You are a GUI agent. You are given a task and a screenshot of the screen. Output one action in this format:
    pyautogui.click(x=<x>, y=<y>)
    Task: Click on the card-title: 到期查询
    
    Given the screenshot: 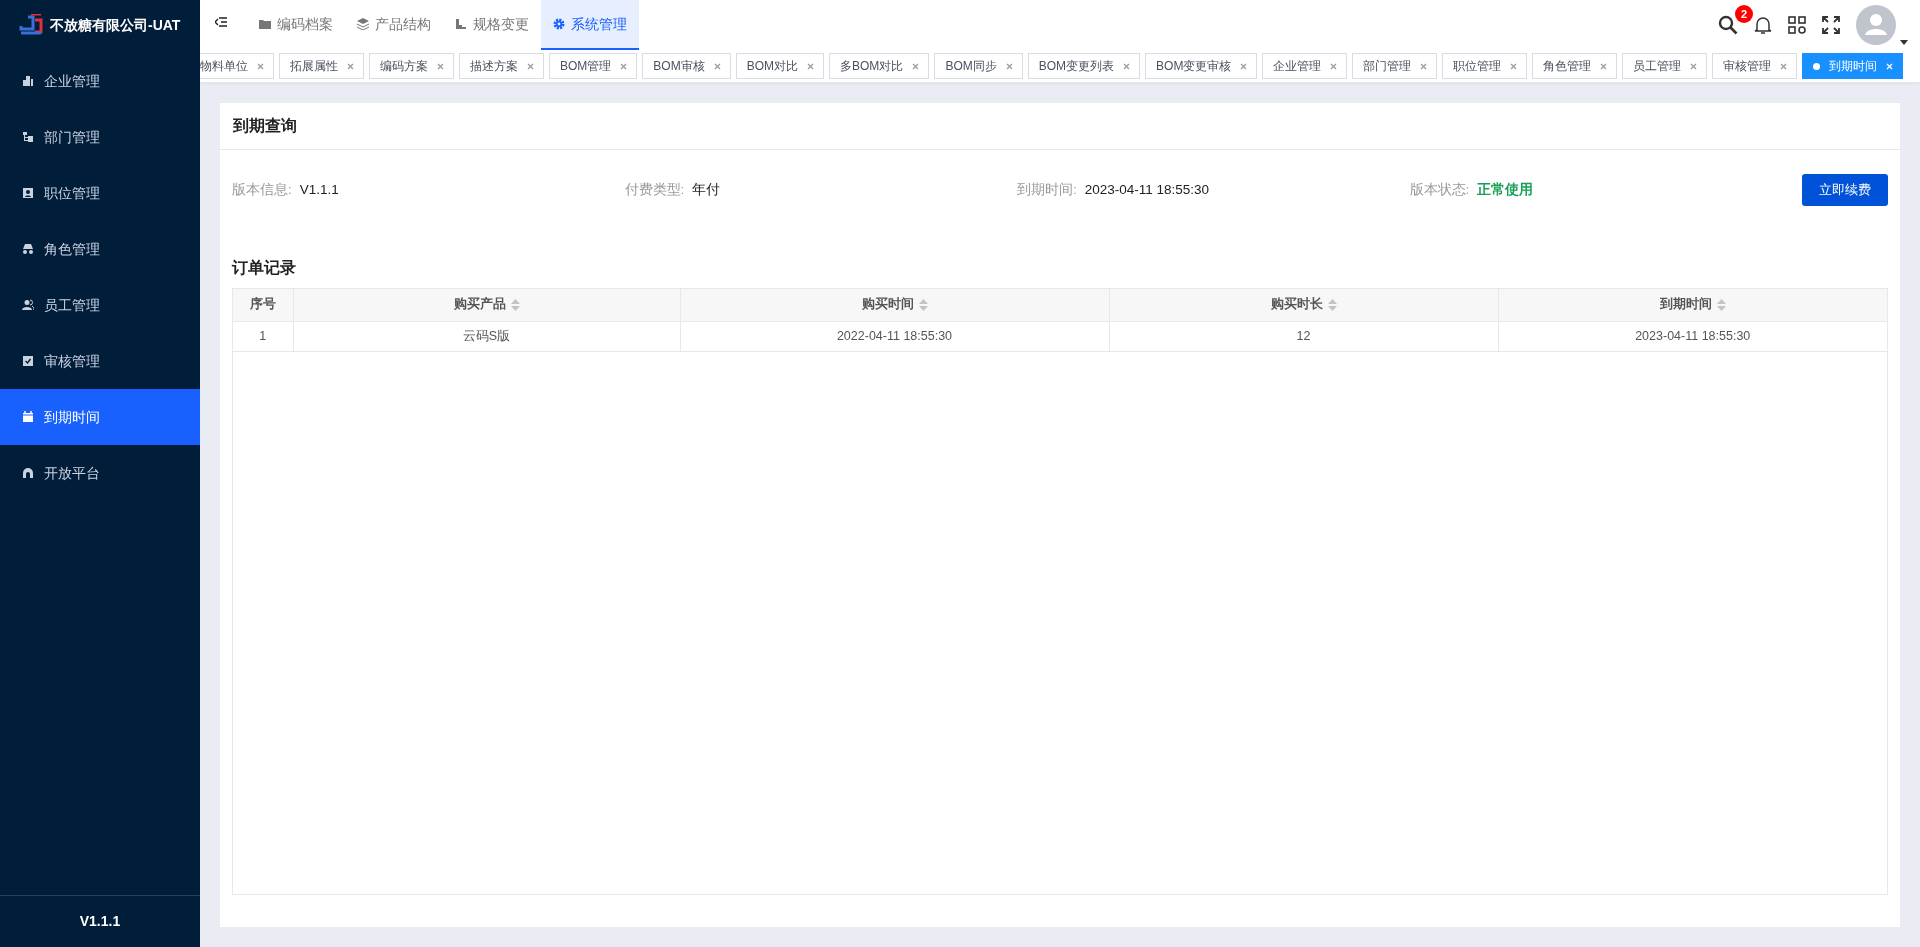 What is the action you would take?
    pyautogui.click(x=265, y=126)
    